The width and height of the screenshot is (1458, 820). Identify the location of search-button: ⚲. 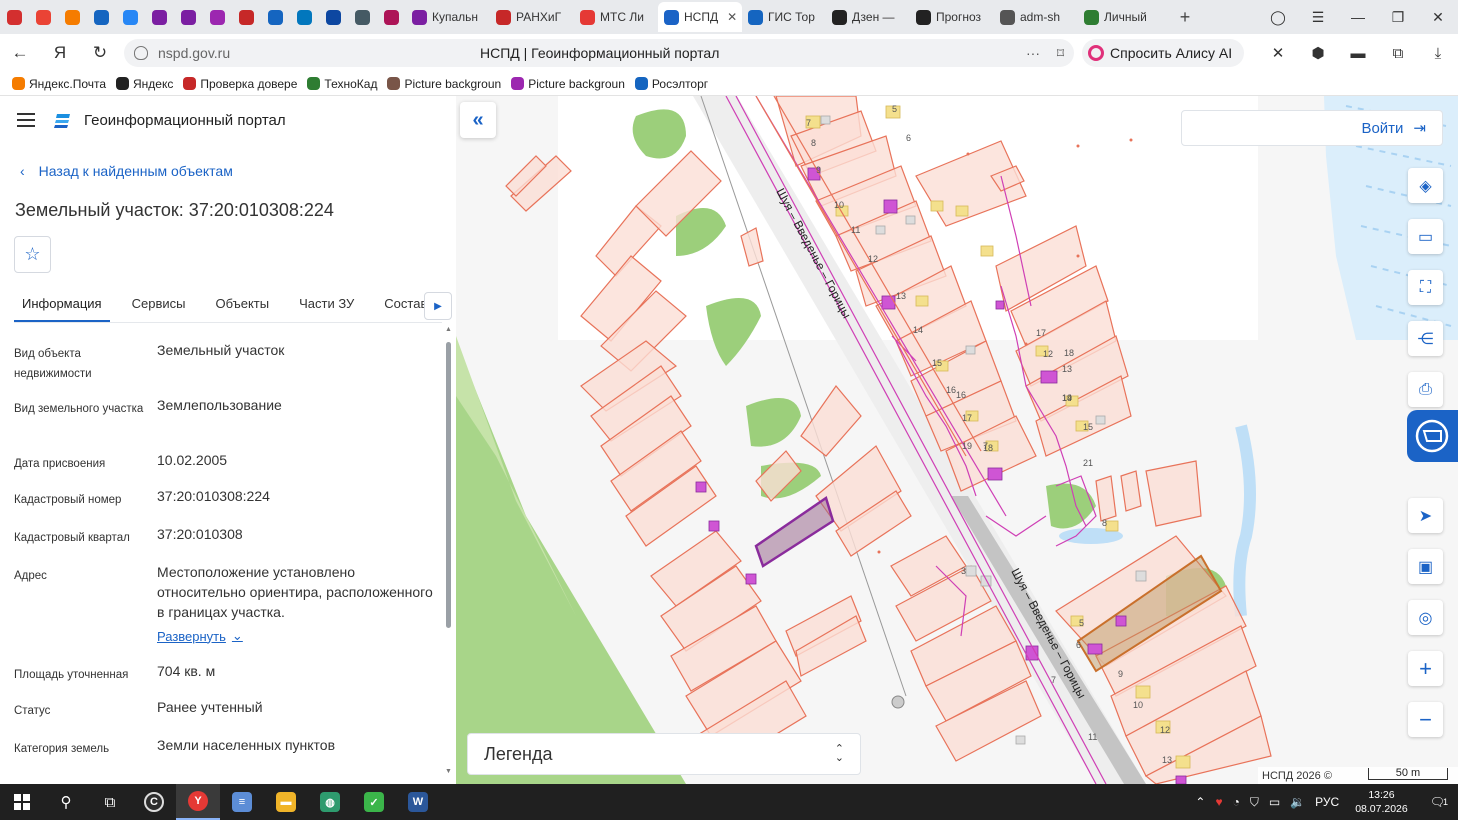
(66, 802).